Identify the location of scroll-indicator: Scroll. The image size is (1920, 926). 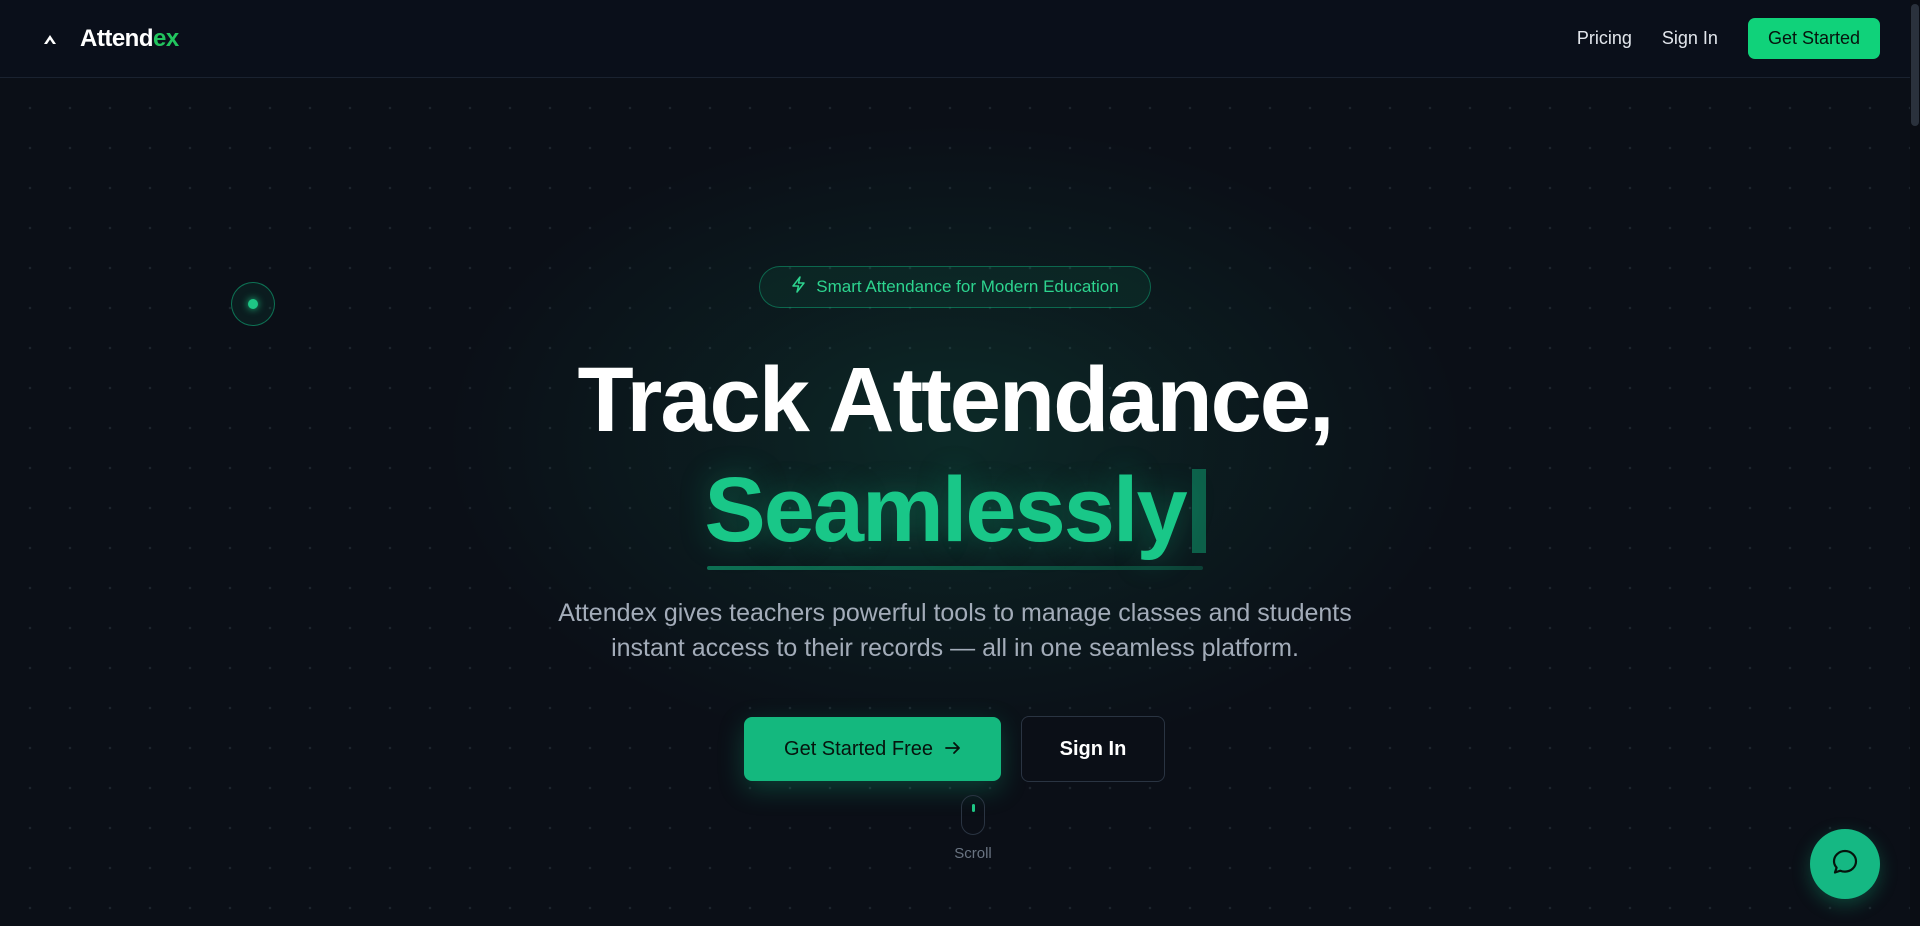
(973, 828).